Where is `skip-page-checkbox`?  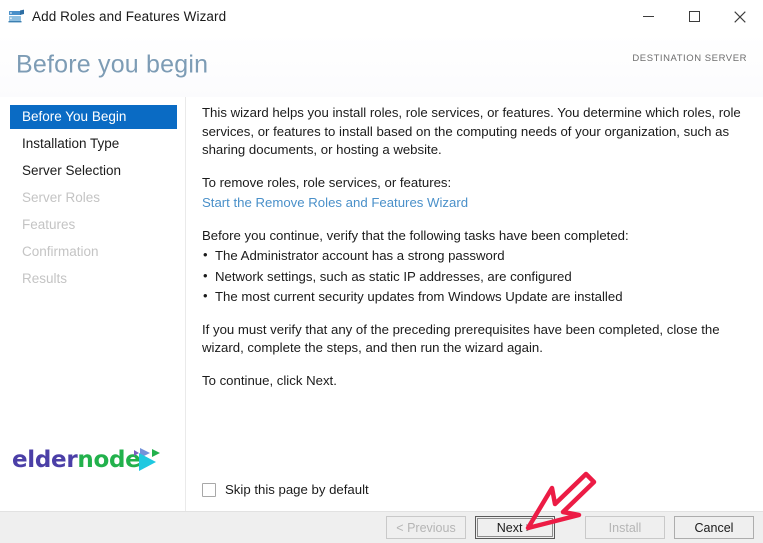 skip-page-checkbox is located at coordinates (209, 489).